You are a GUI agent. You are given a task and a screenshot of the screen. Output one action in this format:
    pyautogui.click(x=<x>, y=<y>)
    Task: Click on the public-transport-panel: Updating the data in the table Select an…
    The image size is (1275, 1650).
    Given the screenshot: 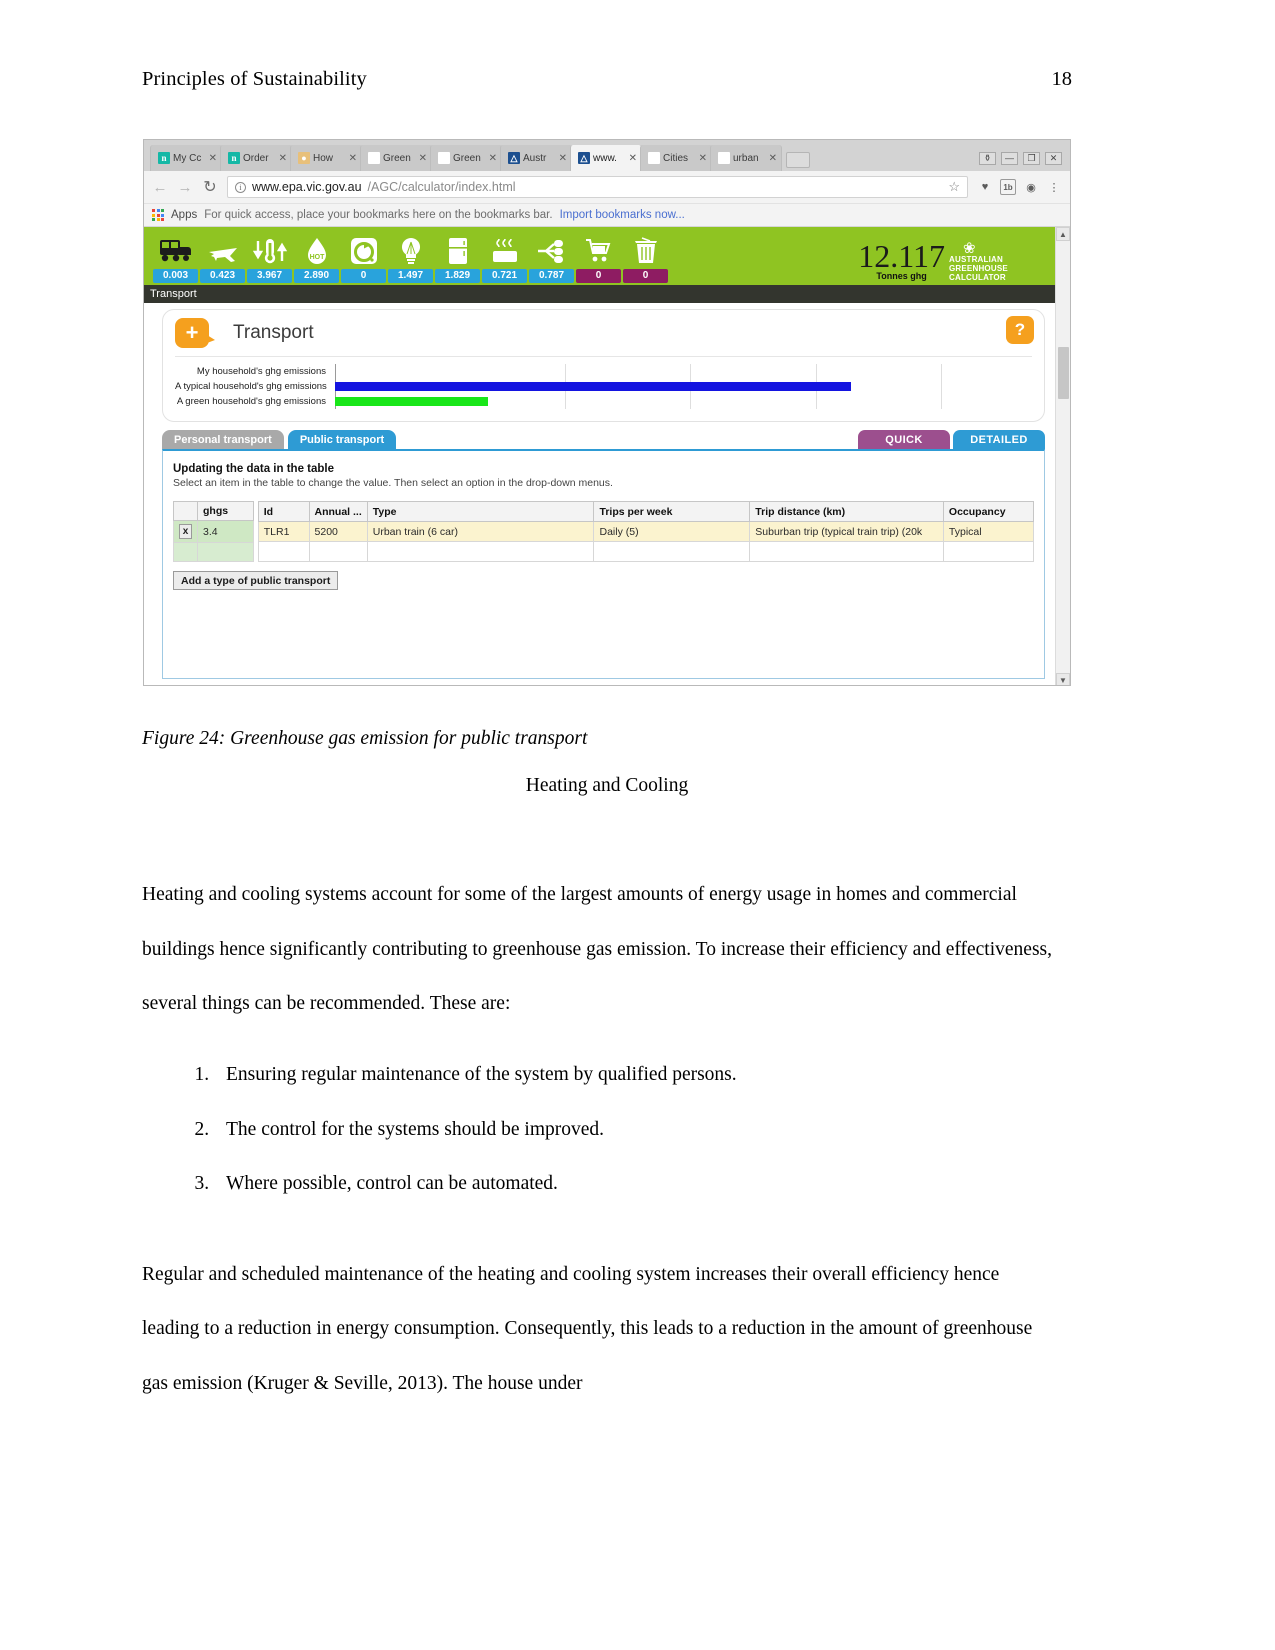 What is the action you would take?
    pyautogui.click(x=603, y=564)
    